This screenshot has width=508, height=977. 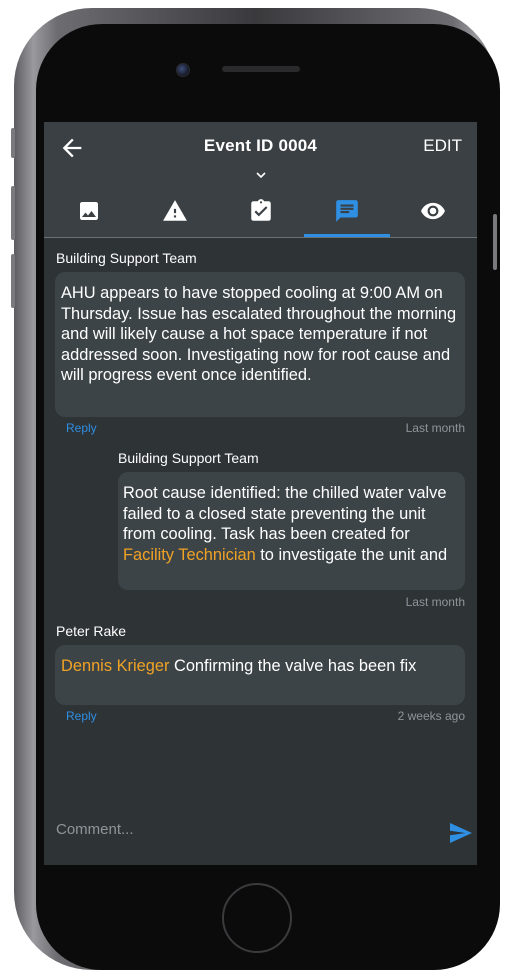 I want to click on top-app-bar: Event ID 0004 EDIT, so click(x=260, y=179).